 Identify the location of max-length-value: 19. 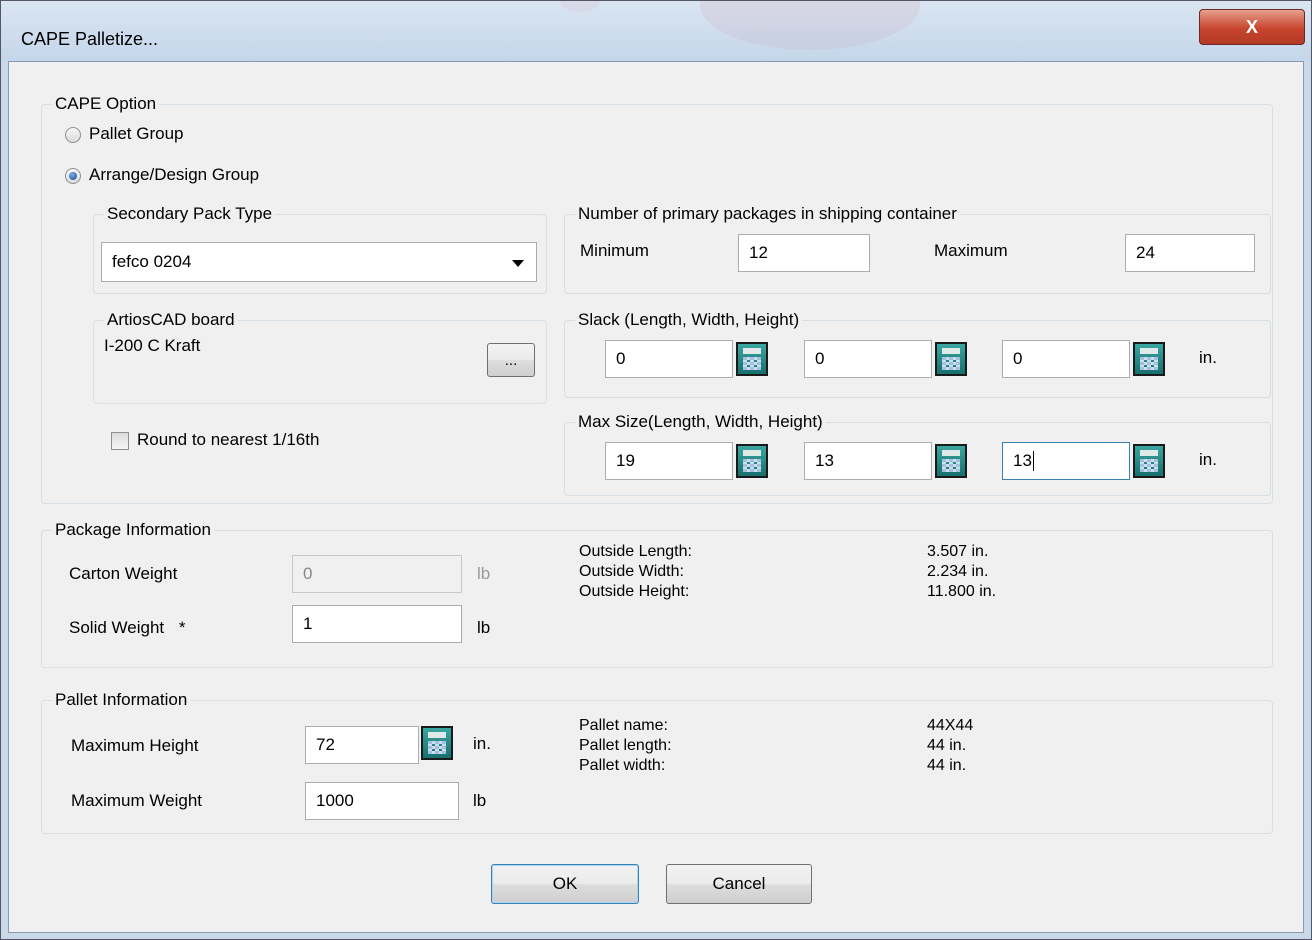
(625, 460).